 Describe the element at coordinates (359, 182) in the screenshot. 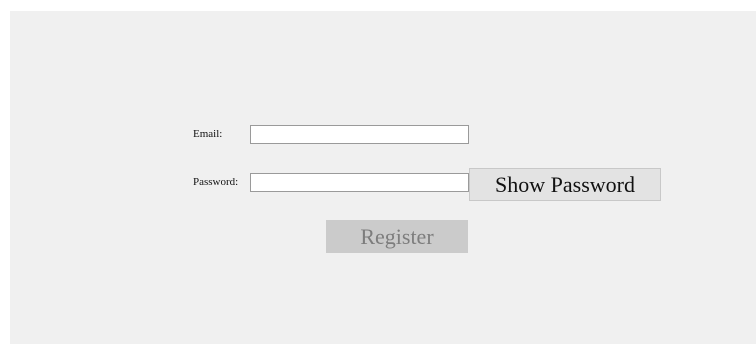

I see `password-field` at that location.